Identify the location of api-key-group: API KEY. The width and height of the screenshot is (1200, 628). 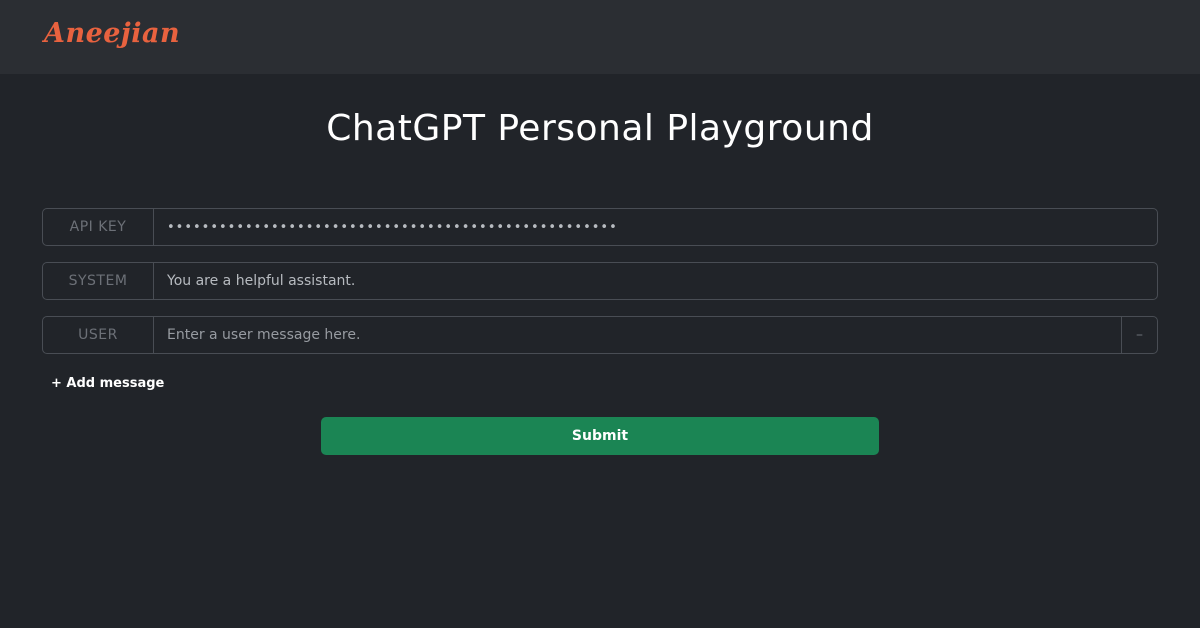
(600, 227).